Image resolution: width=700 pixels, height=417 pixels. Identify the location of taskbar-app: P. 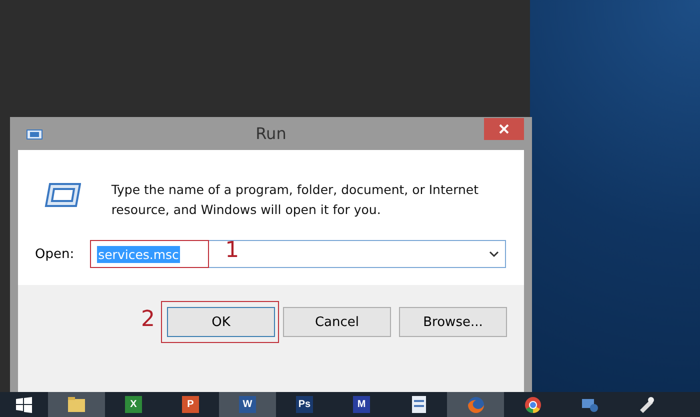
(190, 404).